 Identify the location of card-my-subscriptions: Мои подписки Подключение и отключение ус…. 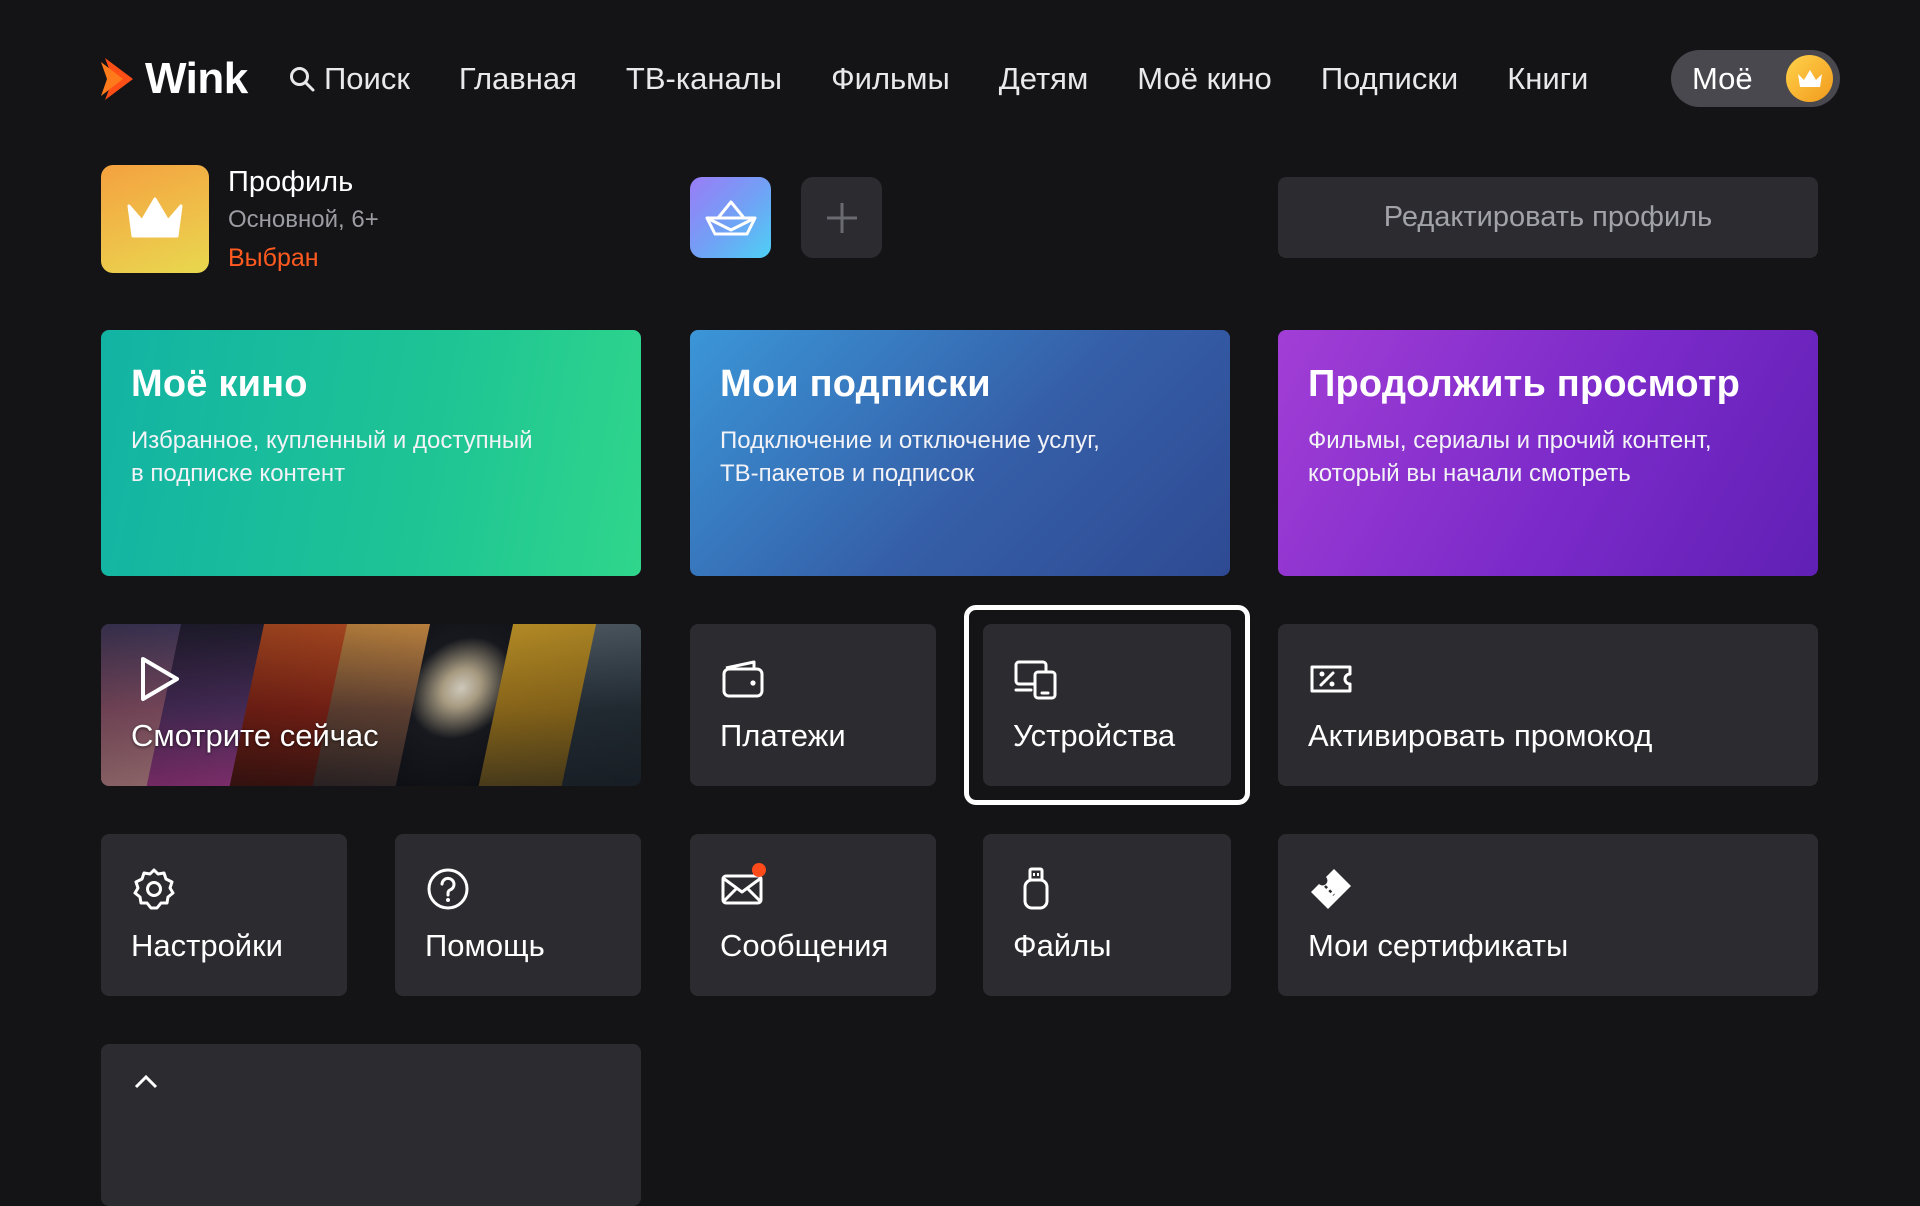
(960, 453).